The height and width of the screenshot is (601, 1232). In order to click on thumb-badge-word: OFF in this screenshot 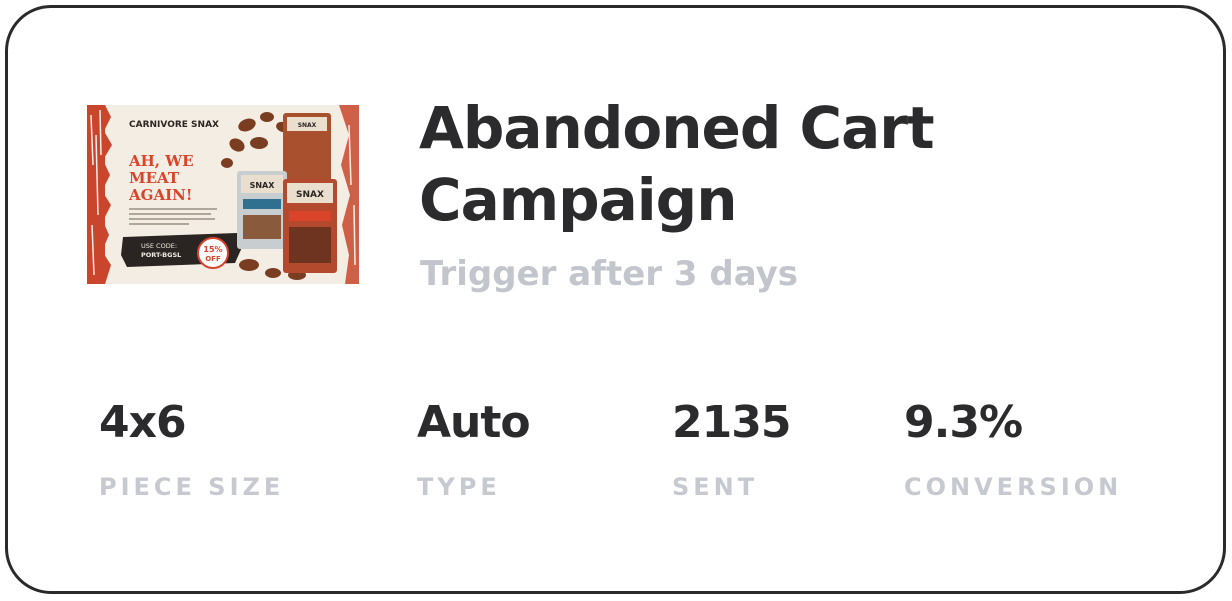, I will do `click(213, 259)`.